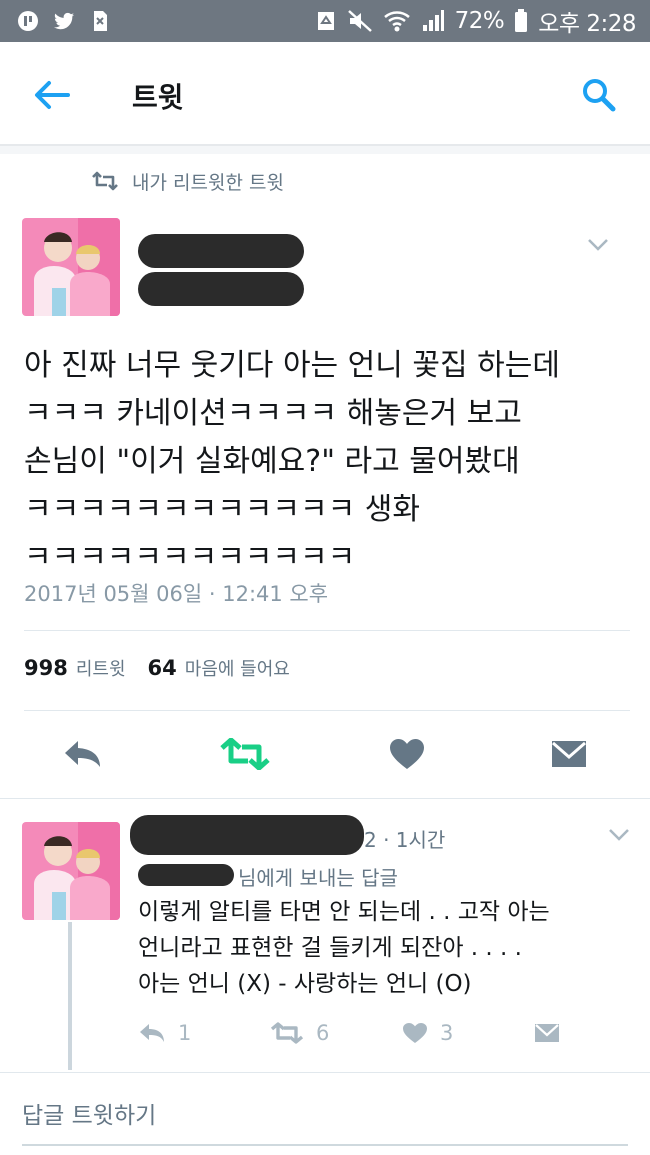 This screenshot has width=650, height=1155. What do you see at coordinates (70, 996) in the screenshot?
I see `thread-line` at bounding box center [70, 996].